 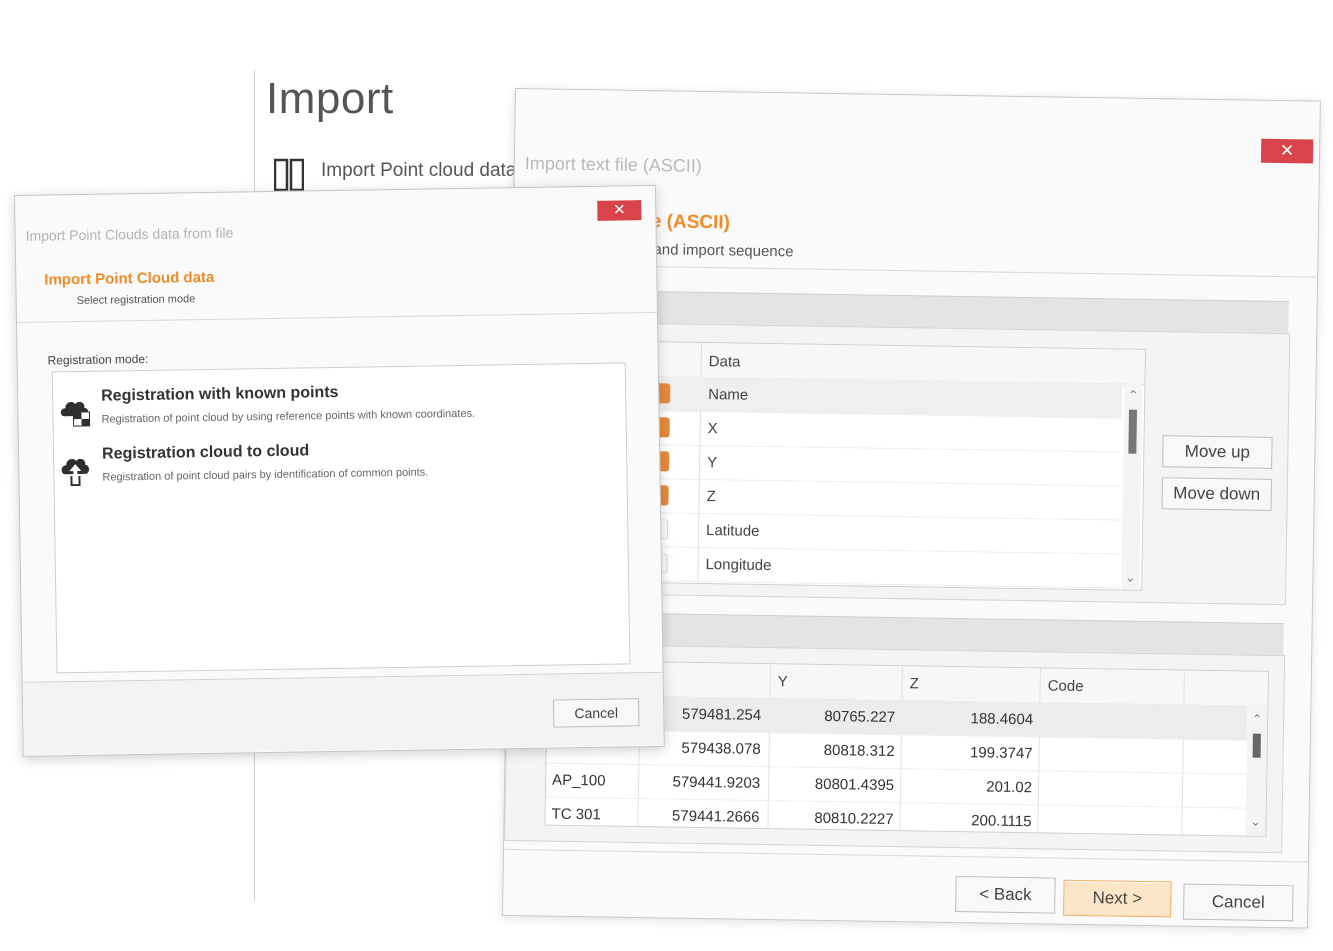 I want to click on cell-y: 80810.2227, so click(x=854, y=819).